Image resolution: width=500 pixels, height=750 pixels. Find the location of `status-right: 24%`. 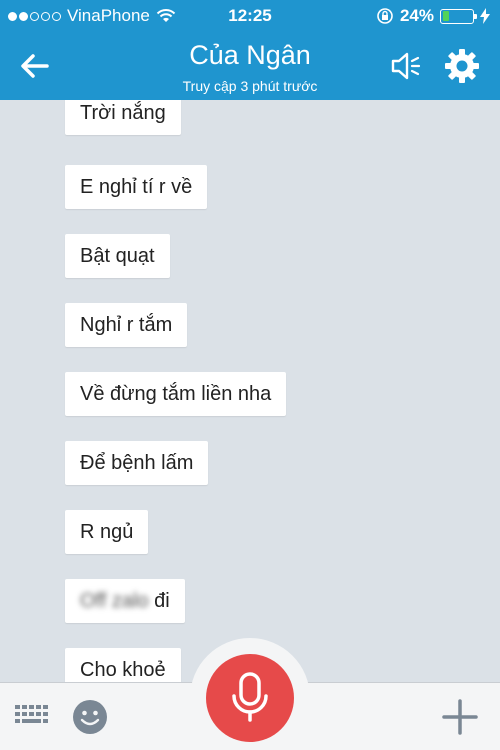

status-right: 24% is located at coordinates (433, 16).